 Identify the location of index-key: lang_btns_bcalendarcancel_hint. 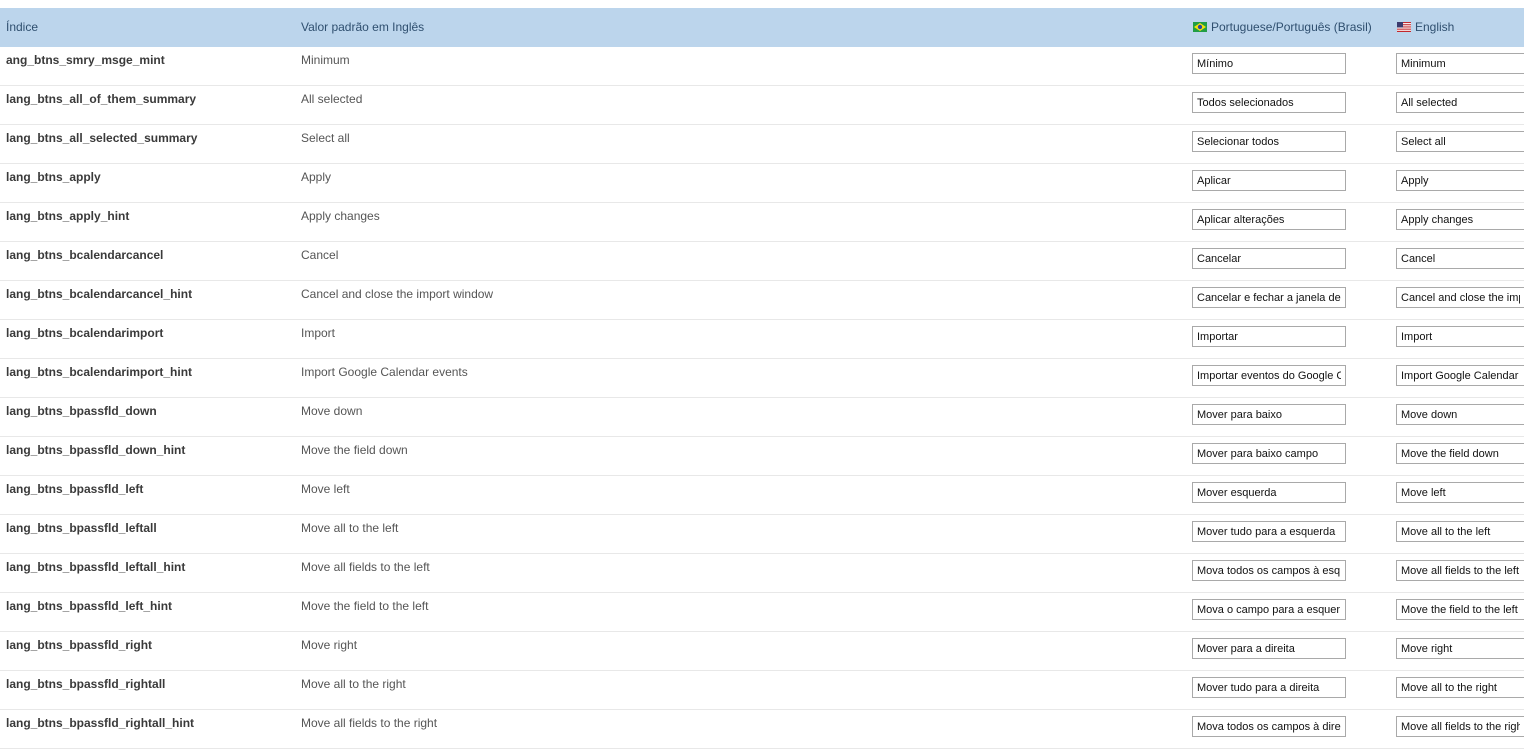
(99, 294).